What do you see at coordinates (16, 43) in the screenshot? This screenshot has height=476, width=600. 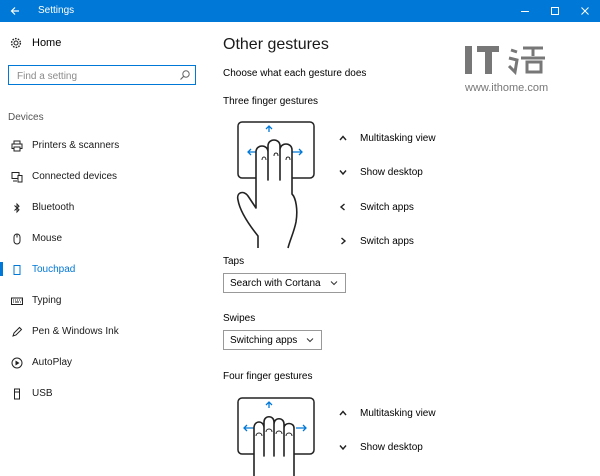 I see `gear-icon` at bounding box center [16, 43].